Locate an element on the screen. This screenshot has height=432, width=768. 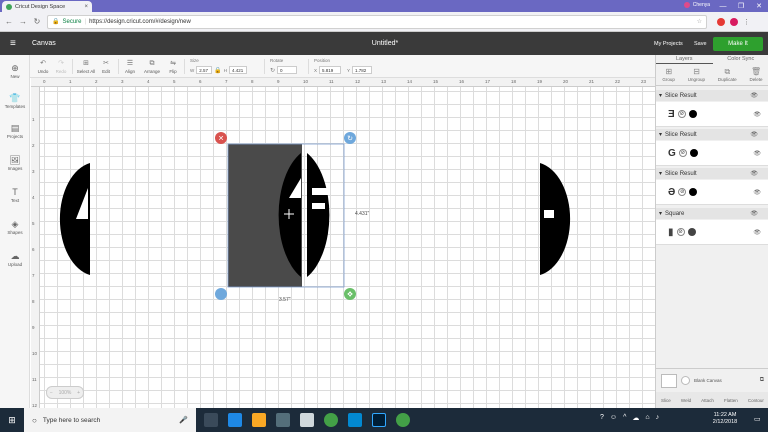
nav-new: ⊕ New is located at coordinates (15, 71).